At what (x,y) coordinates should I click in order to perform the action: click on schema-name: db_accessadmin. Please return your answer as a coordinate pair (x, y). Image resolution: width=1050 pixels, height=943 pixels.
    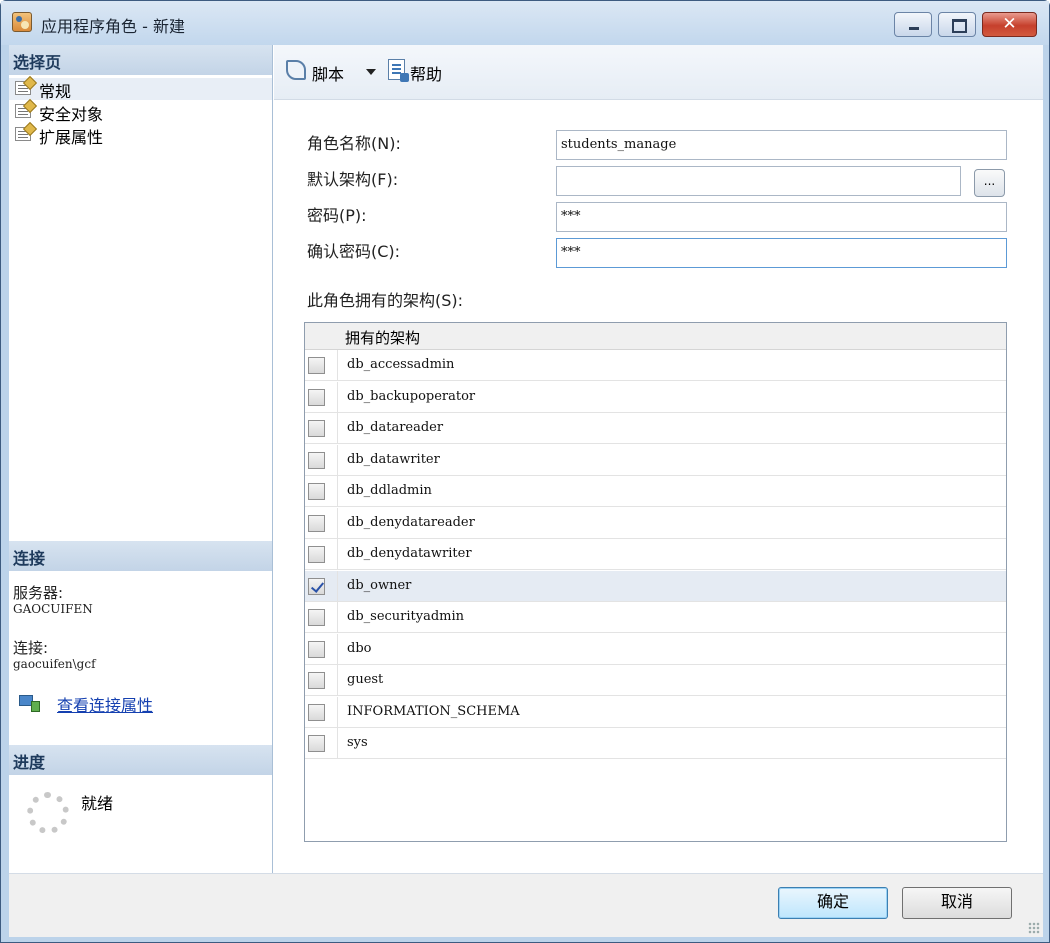
    Looking at the image, I should click on (401, 364).